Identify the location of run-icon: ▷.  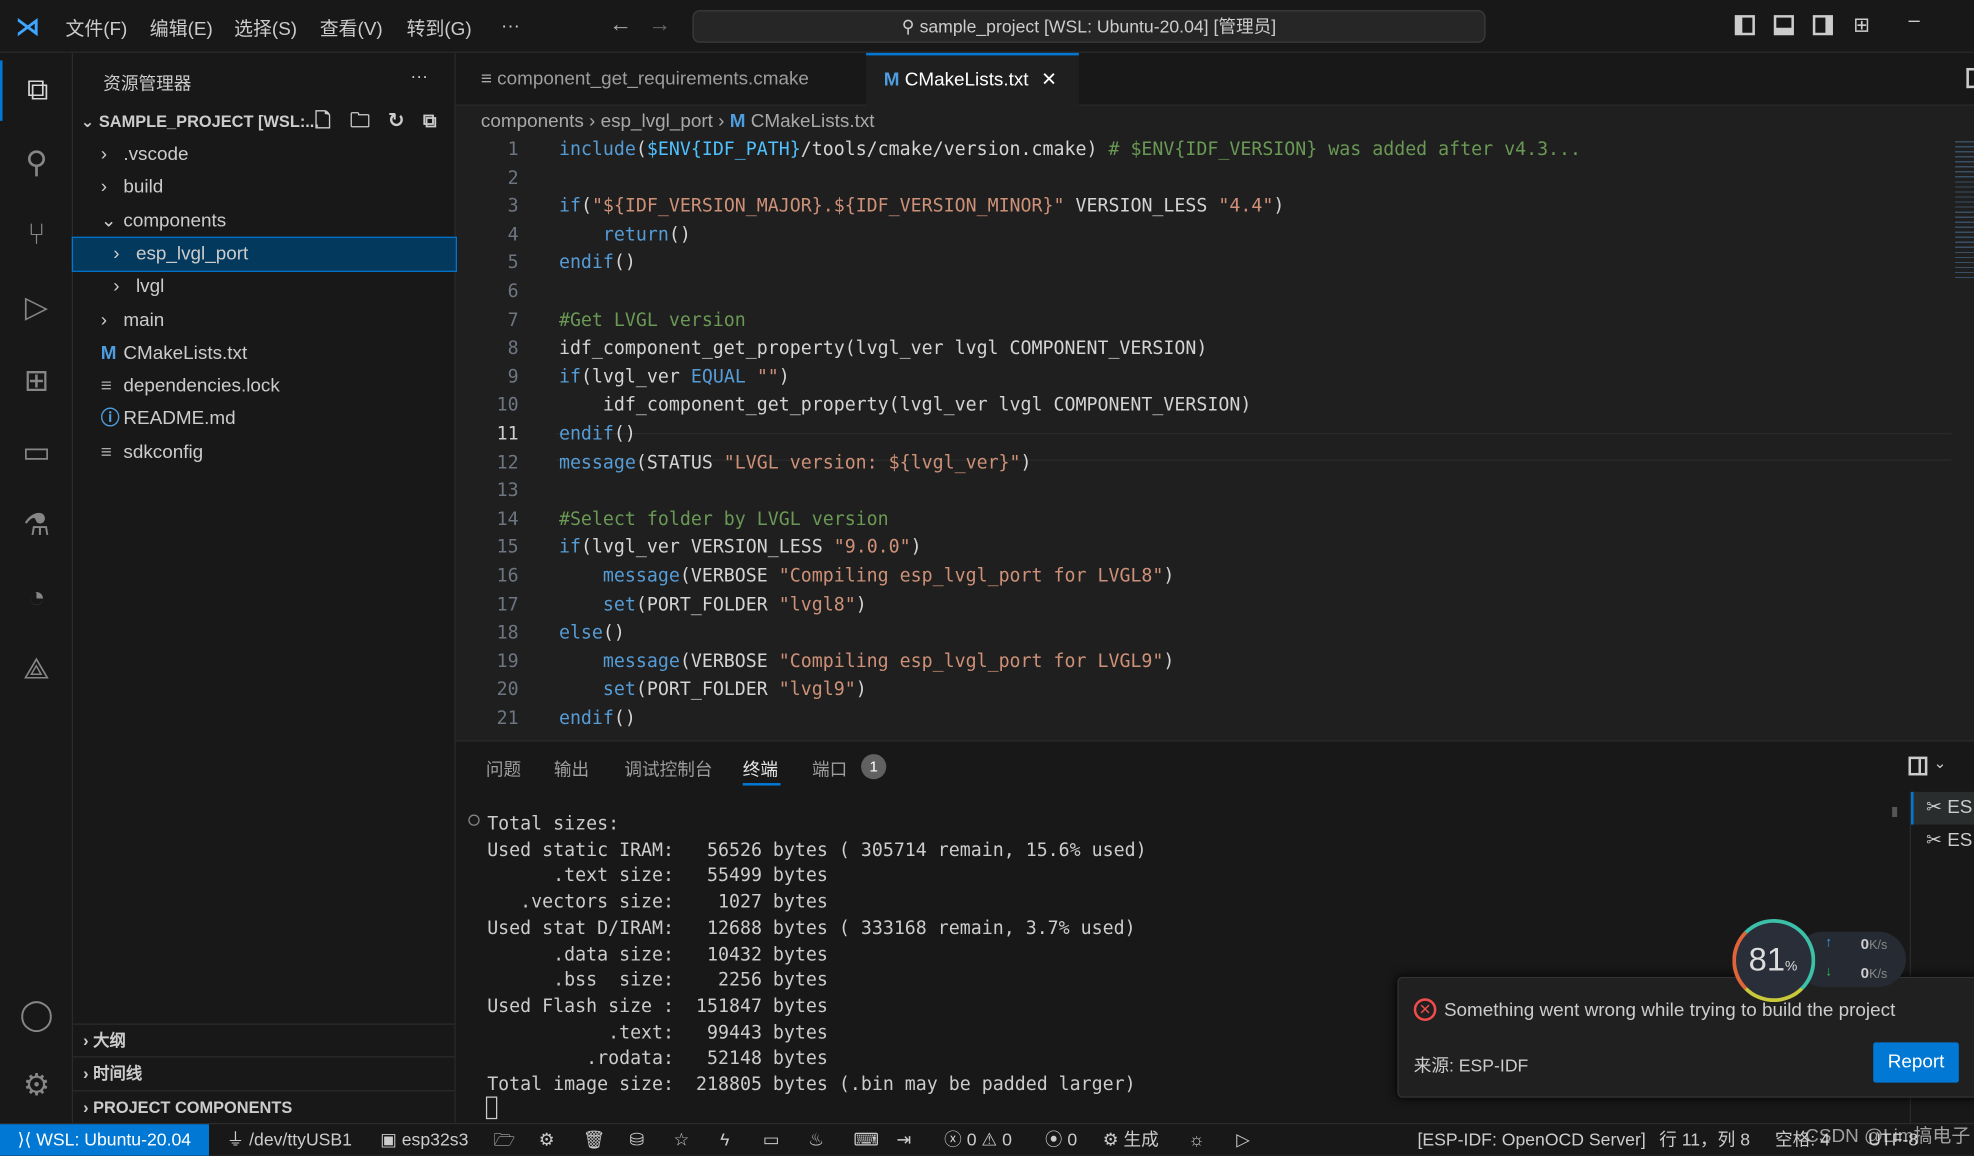
(1243, 1139).